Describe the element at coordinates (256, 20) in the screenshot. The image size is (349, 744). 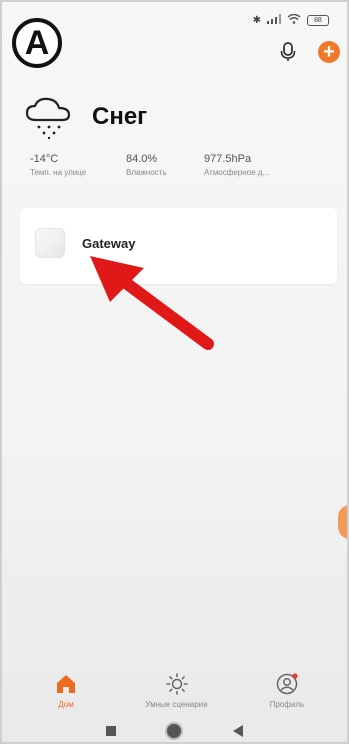
I see `bluetooth-icon: ✱` at that location.